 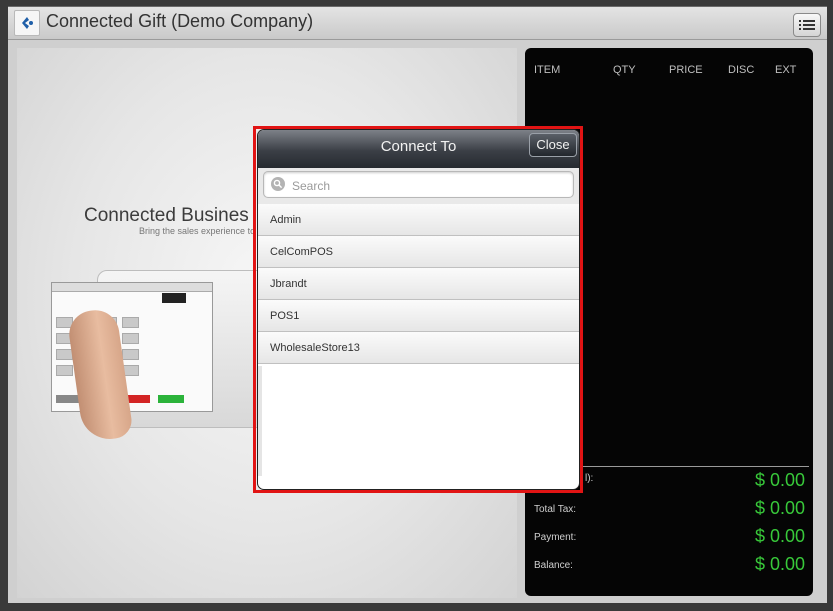 I want to click on column-price: PRICE, so click(x=686, y=70).